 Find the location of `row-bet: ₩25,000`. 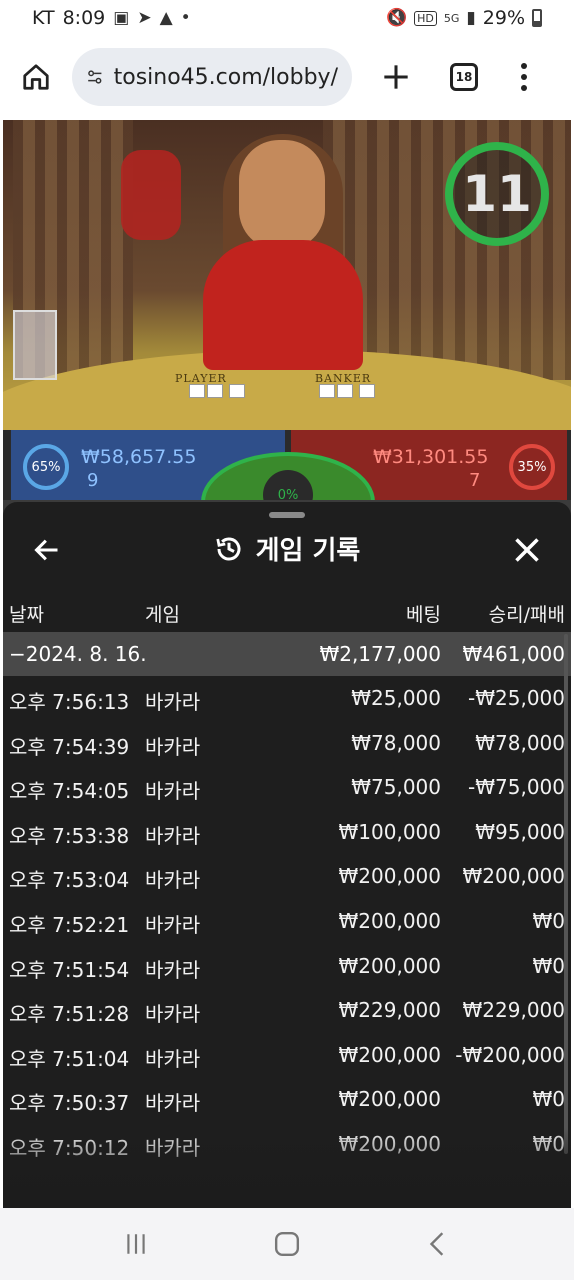

row-bet: ₩25,000 is located at coordinates (396, 698).